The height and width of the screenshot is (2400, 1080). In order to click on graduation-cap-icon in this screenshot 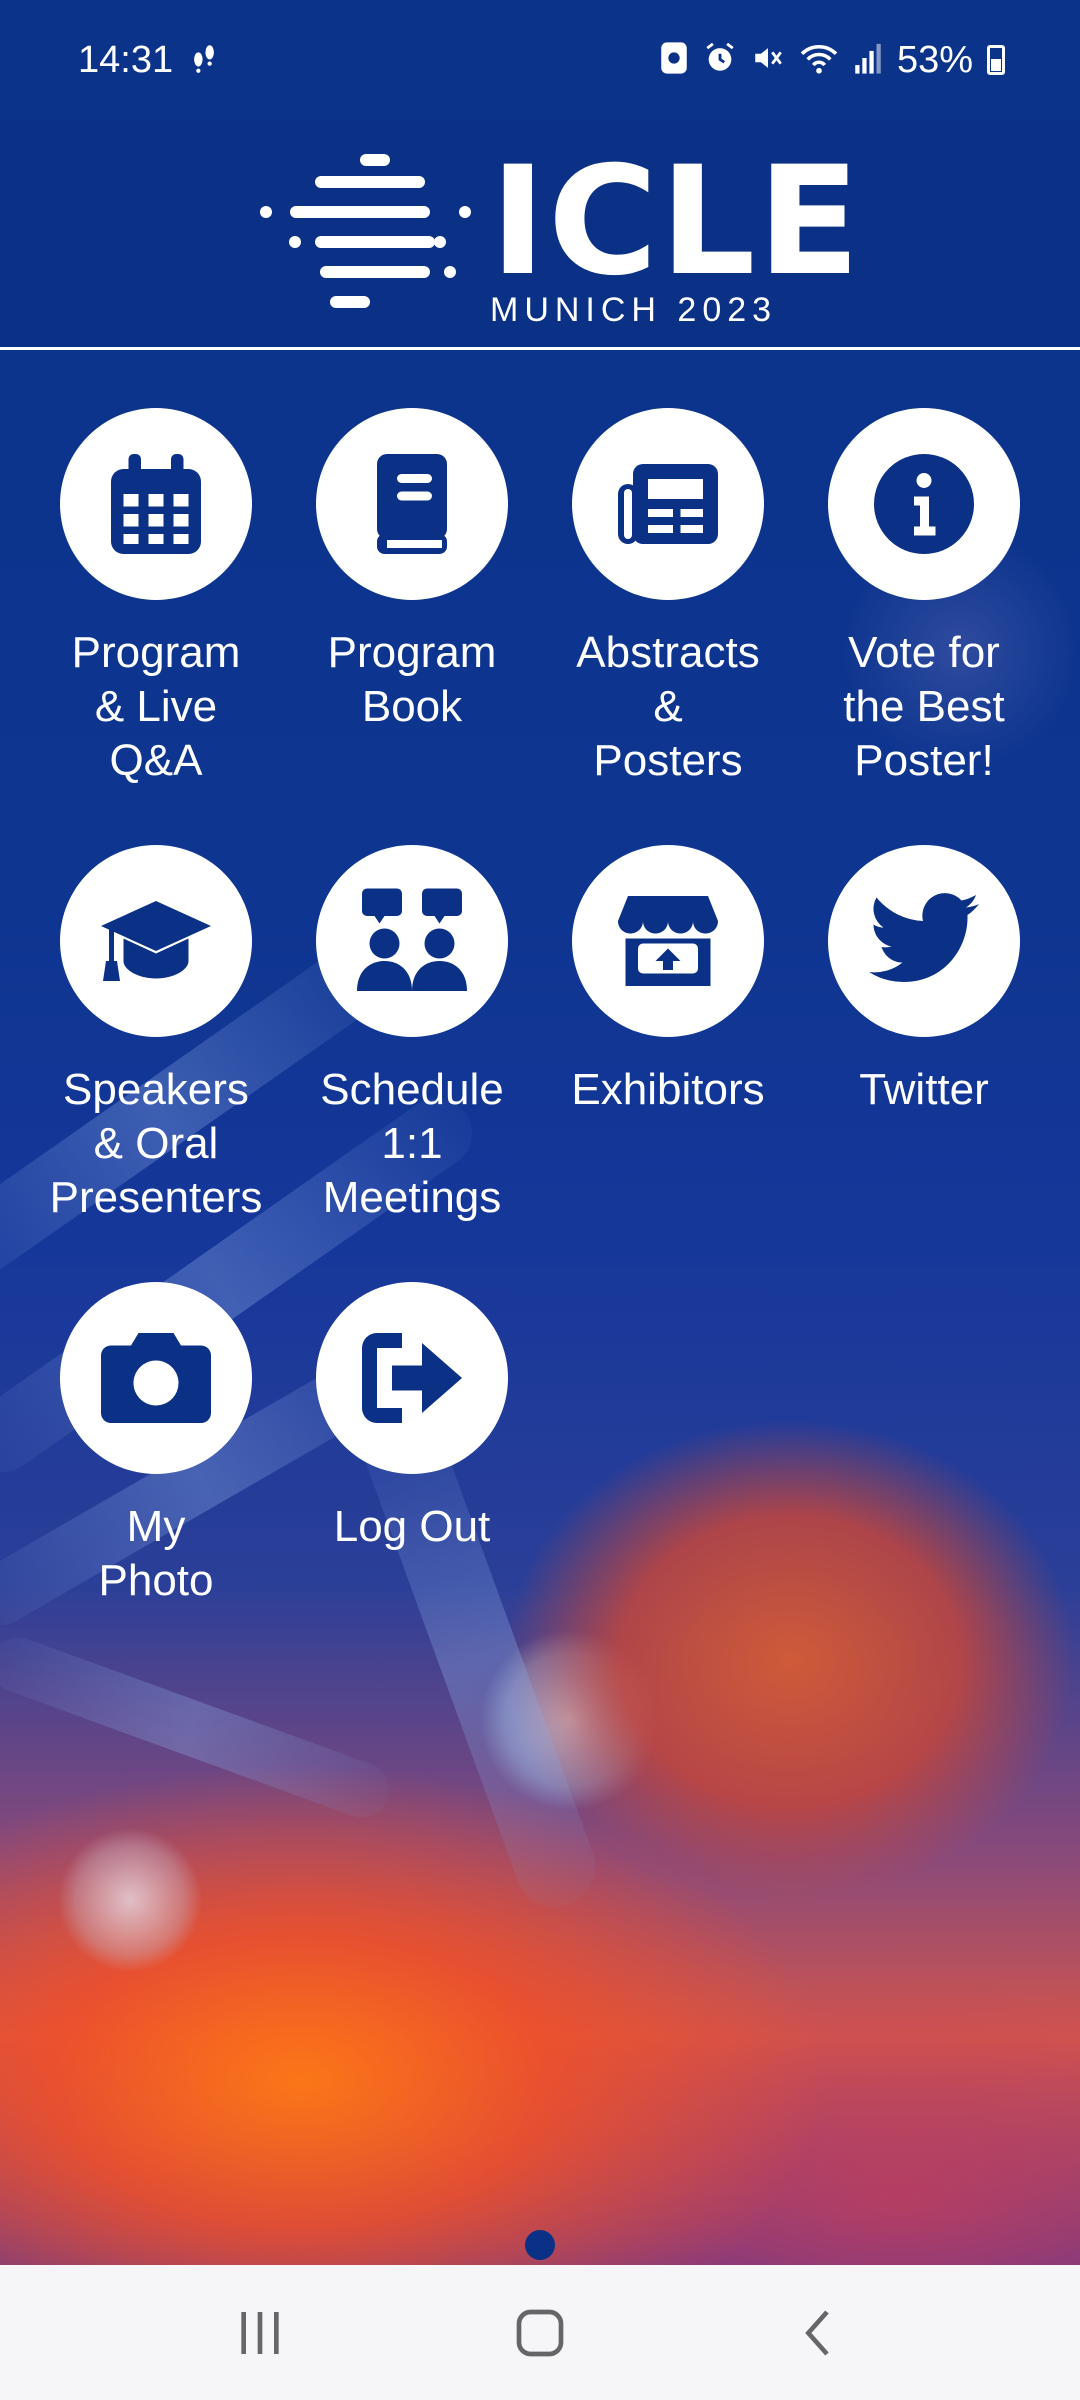, I will do `click(156, 941)`.